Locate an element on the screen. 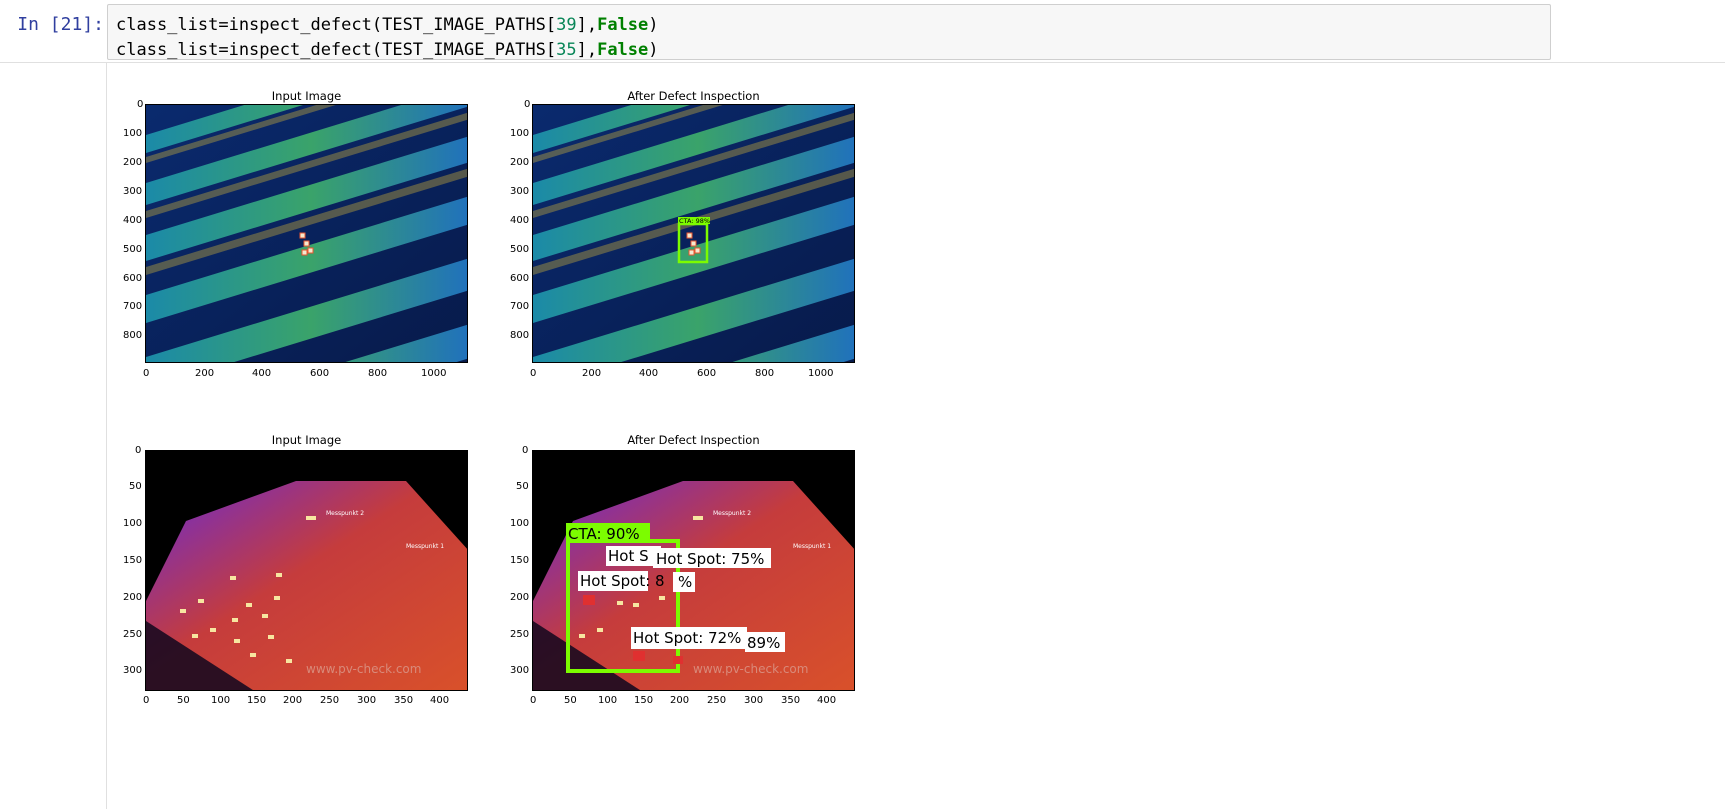  svg-text: 89% is located at coordinates (763, 643).